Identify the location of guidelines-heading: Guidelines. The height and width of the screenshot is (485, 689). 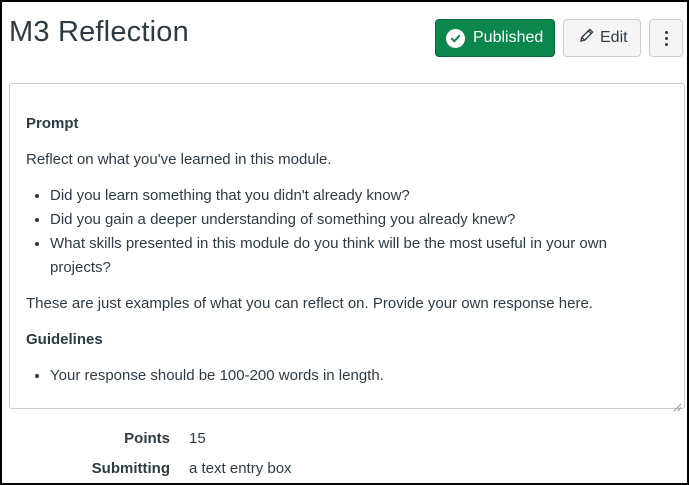
(64, 339).